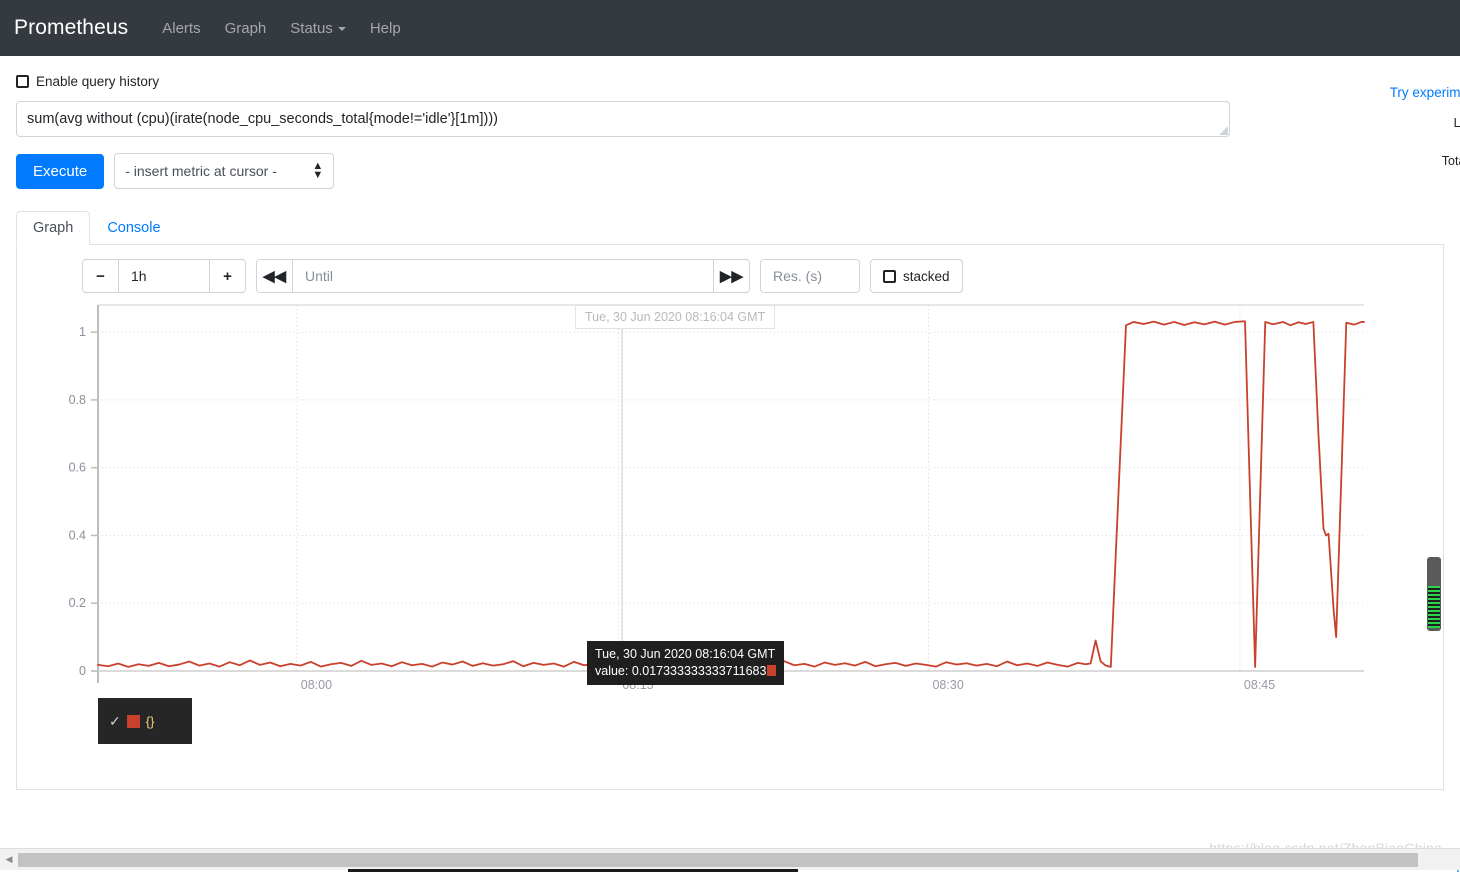 The image size is (1460, 872). What do you see at coordinates (730, 81) in the screenshot?
I see `enable-query-history-row: Enable query history` at bounding box center [730, 81].